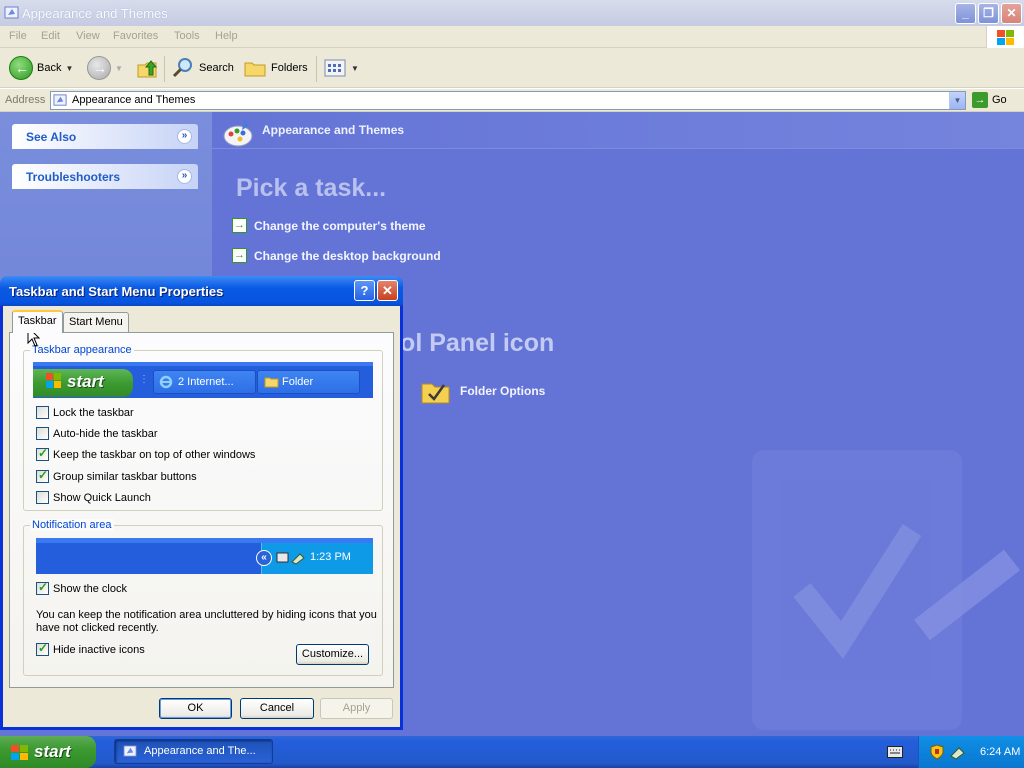 The width and height of the screenshot is (1024, 768). What do you see at coordinates (988, 13) in the screenshot?
I see `restore-button: ❐` at bounding box center [988, 13].